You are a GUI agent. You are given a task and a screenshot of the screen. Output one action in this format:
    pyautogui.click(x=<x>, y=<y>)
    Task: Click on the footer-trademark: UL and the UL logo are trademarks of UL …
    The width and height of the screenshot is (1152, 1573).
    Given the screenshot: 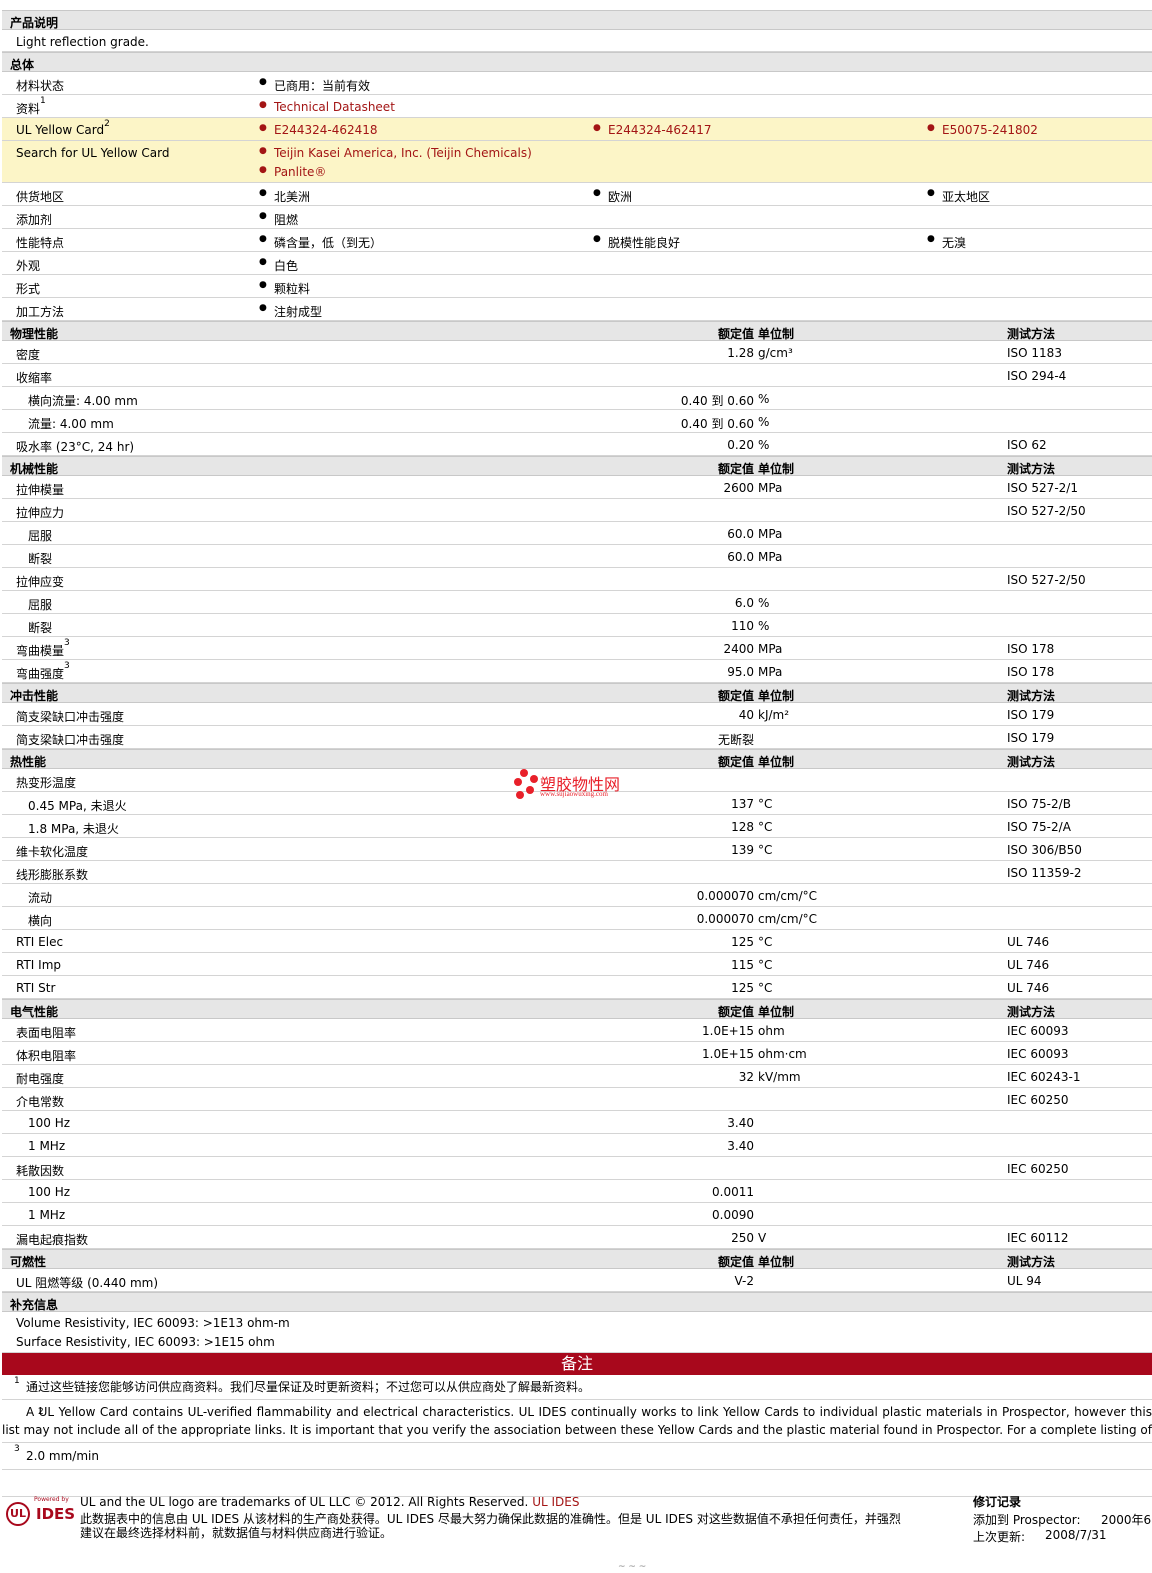 What is the action you would take?
    pyautogui.click(x=304, y=1502)
    